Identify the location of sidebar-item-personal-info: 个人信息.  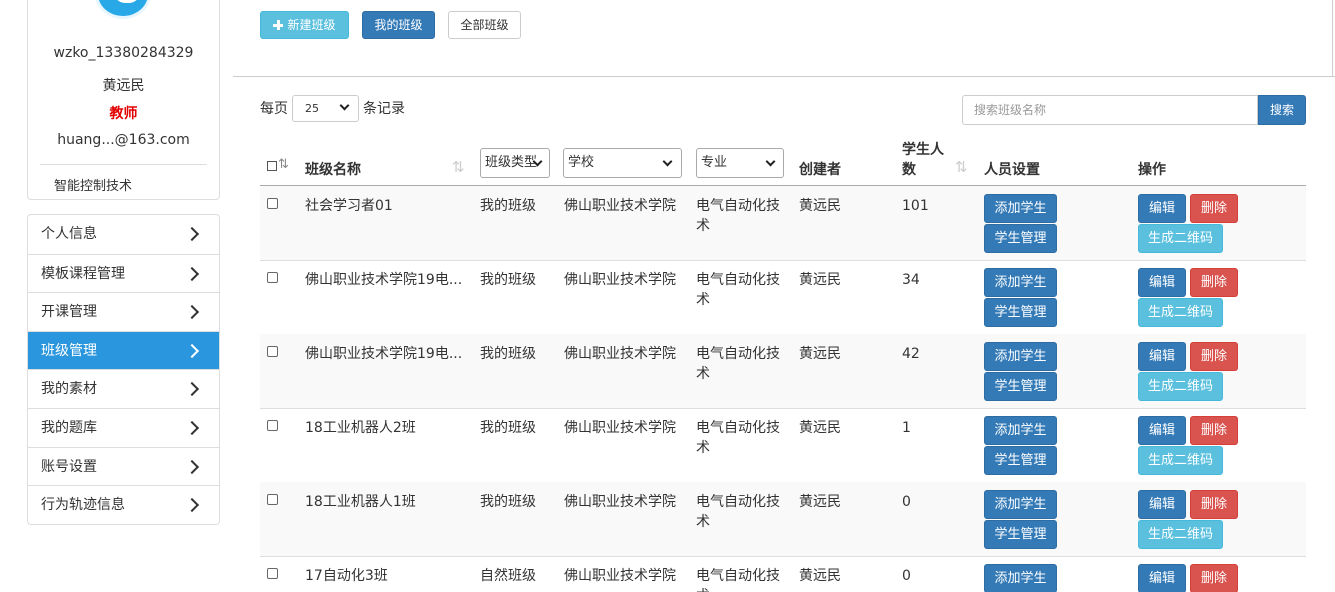
(123, 234).